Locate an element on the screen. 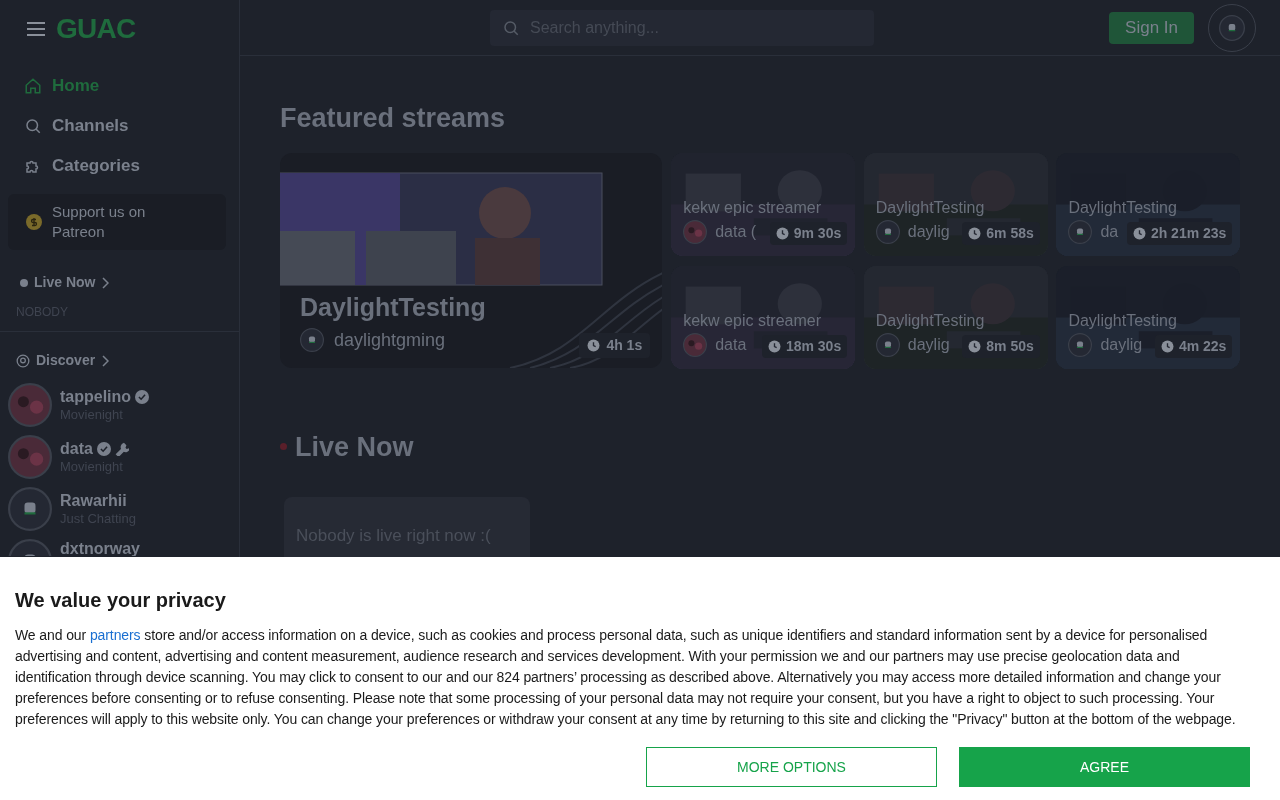 The image size is (1280, 800). menu-button is located at coordinates (36, 29).